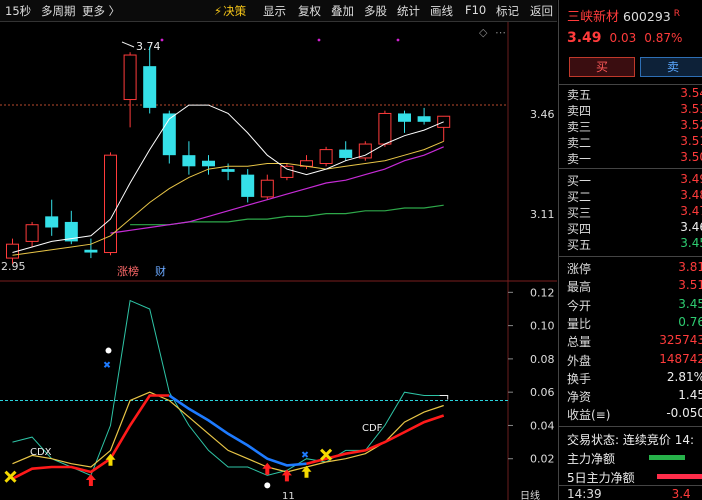 Image resolution: width=702 pixels, height=500 pixels. Describe the element at coordinates (634, 244) in the screenshot. I see `bid-row: 买五 3.45` at that location.